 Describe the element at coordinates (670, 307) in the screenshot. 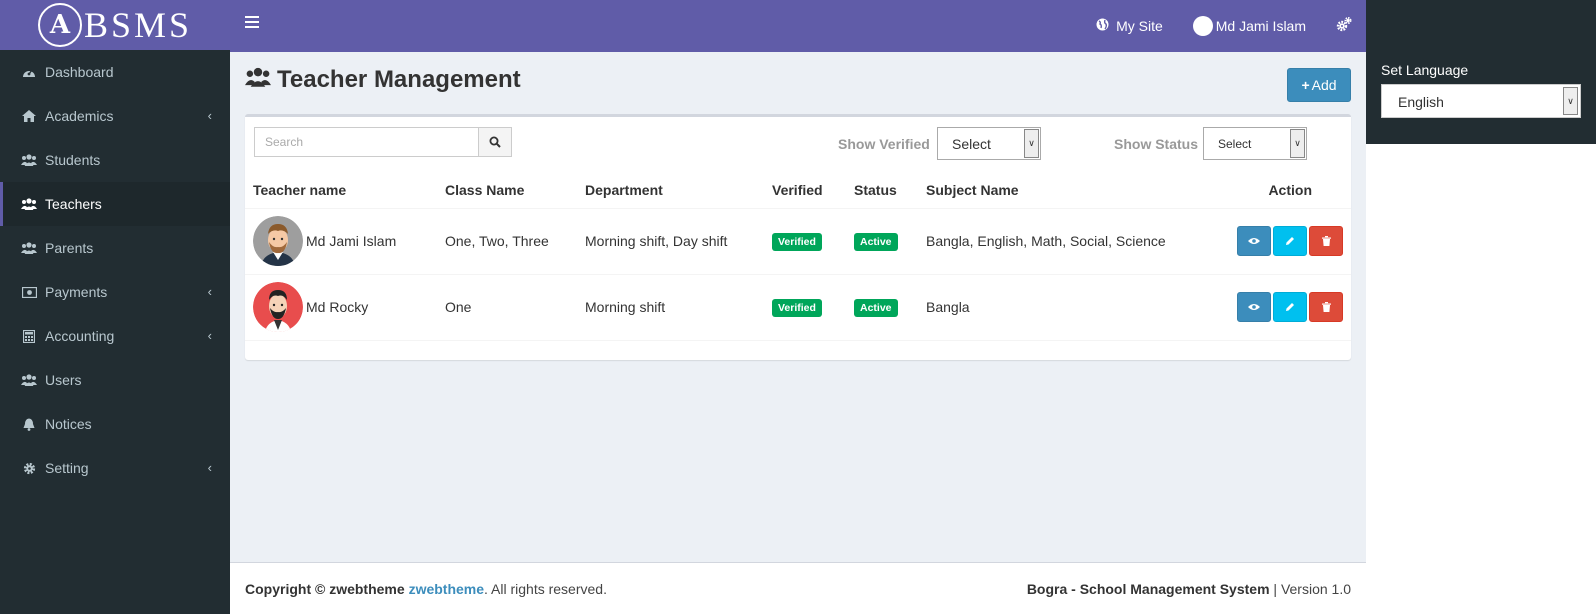

I see `department-cell: Morning shift` at that location.